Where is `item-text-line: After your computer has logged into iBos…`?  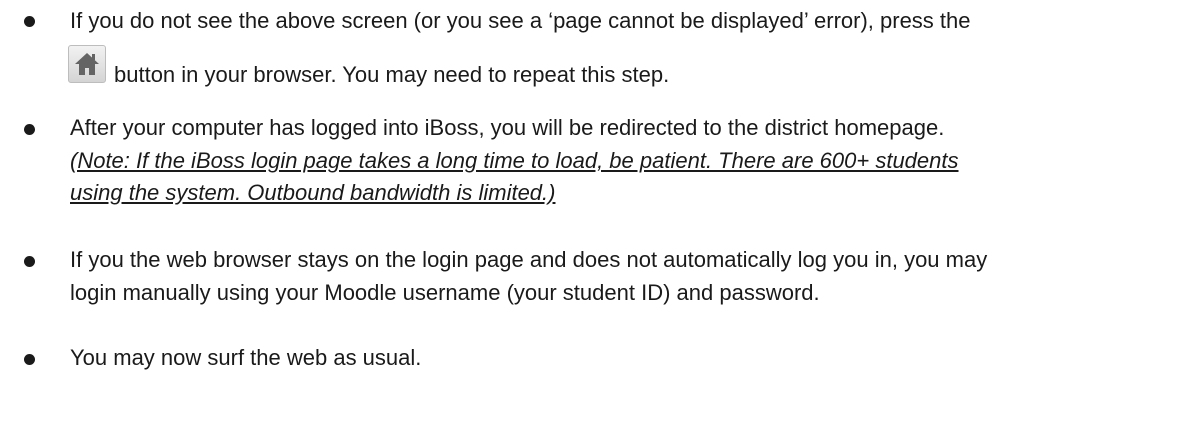
item-text-line: After your computer has logged into iBos… is located at coordinates (507, 127).